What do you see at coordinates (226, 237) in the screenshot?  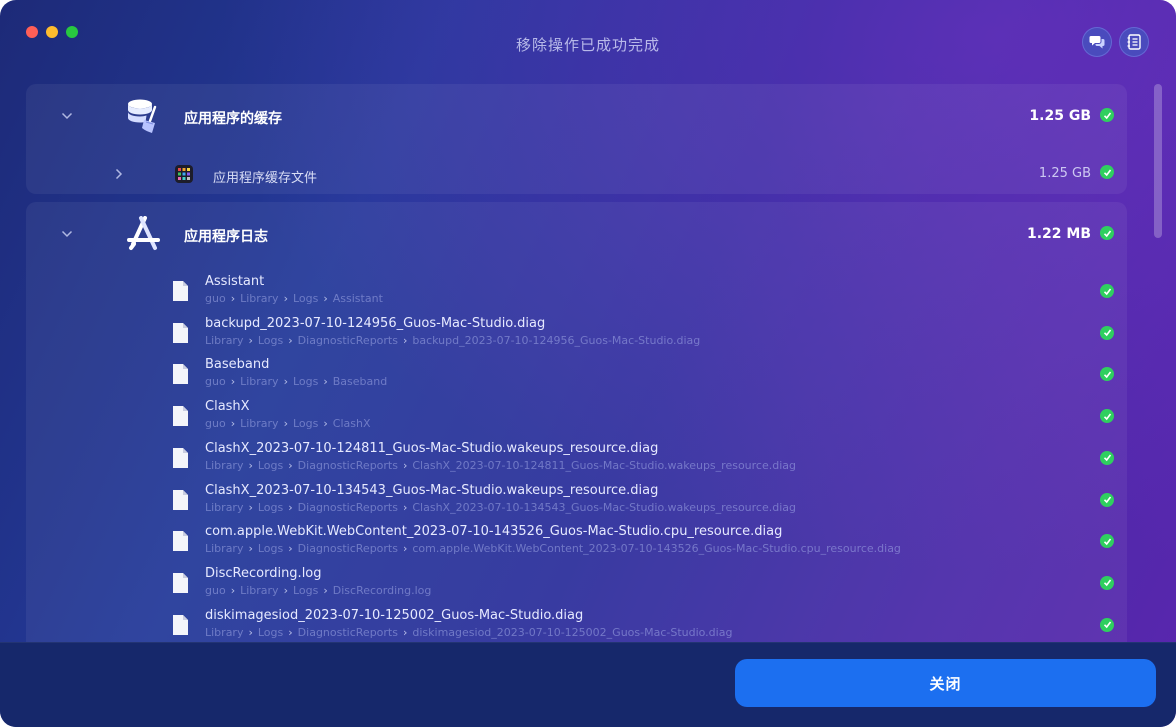 I see `category-title: 应用程序日志` at bounding box center [226, 237].